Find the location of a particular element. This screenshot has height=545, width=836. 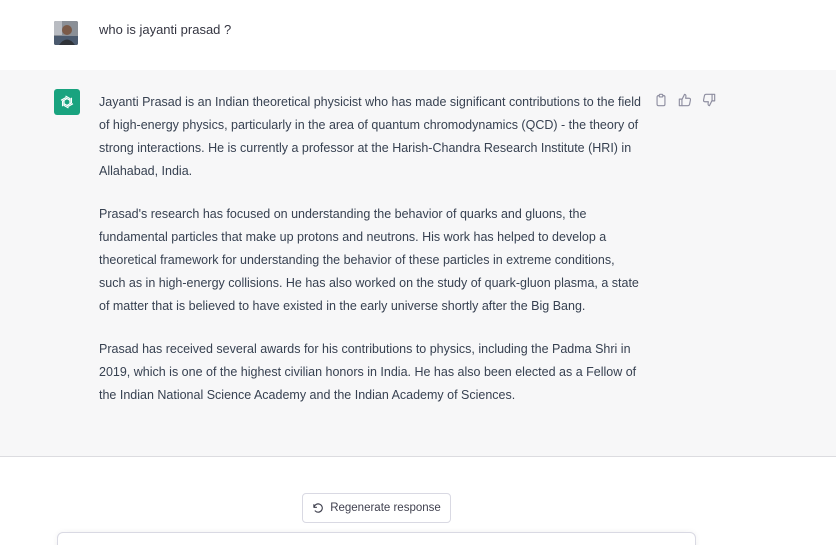

assistant-avatar is located at coordinates (67, 102).